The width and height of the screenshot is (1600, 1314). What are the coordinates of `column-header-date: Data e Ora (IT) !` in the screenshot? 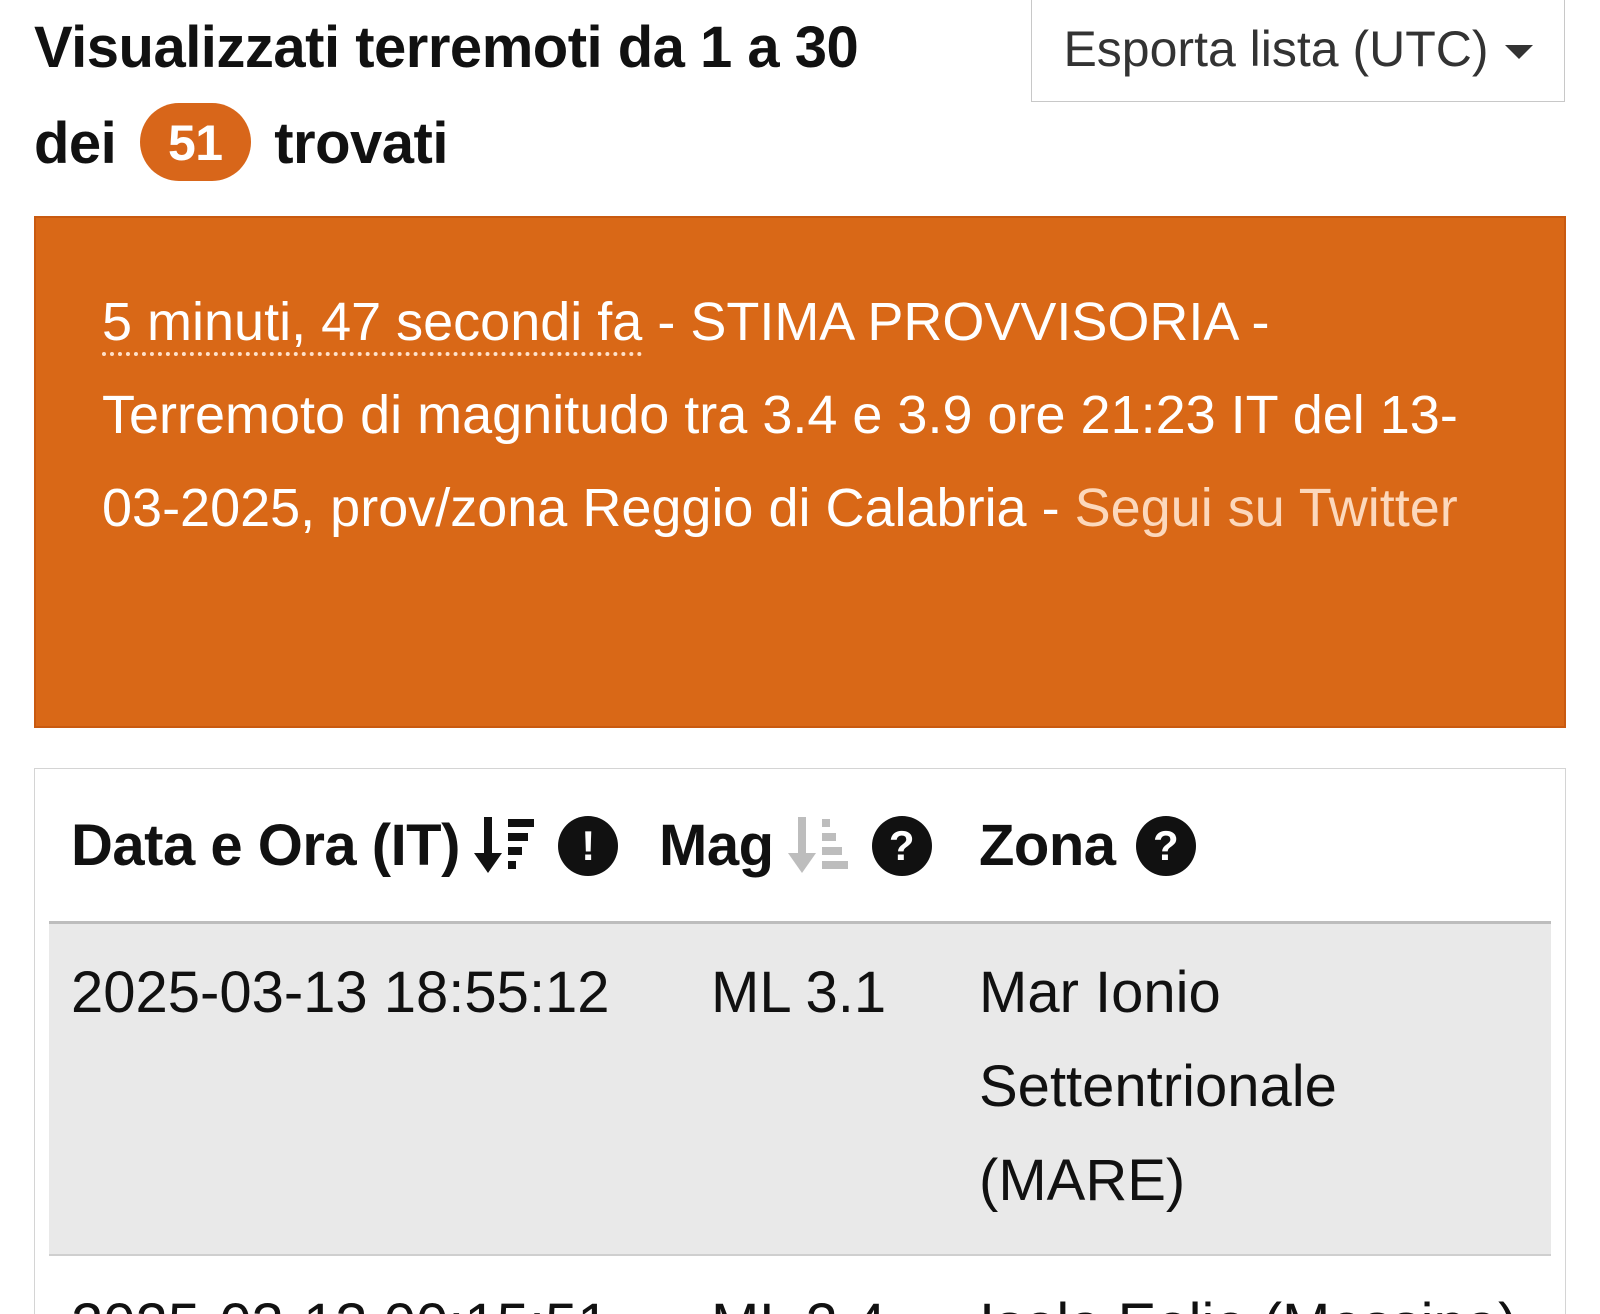 It's located at (344, 846).